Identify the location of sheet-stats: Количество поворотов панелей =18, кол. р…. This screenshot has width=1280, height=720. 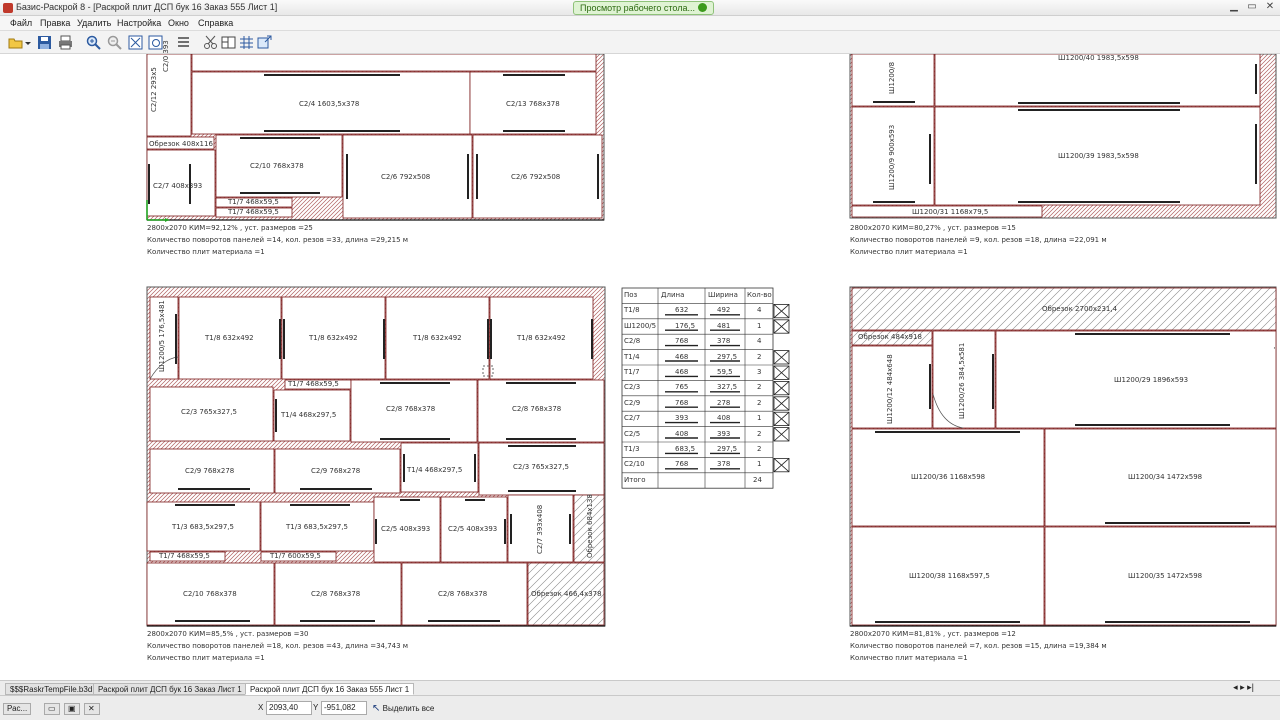
(278, 646).